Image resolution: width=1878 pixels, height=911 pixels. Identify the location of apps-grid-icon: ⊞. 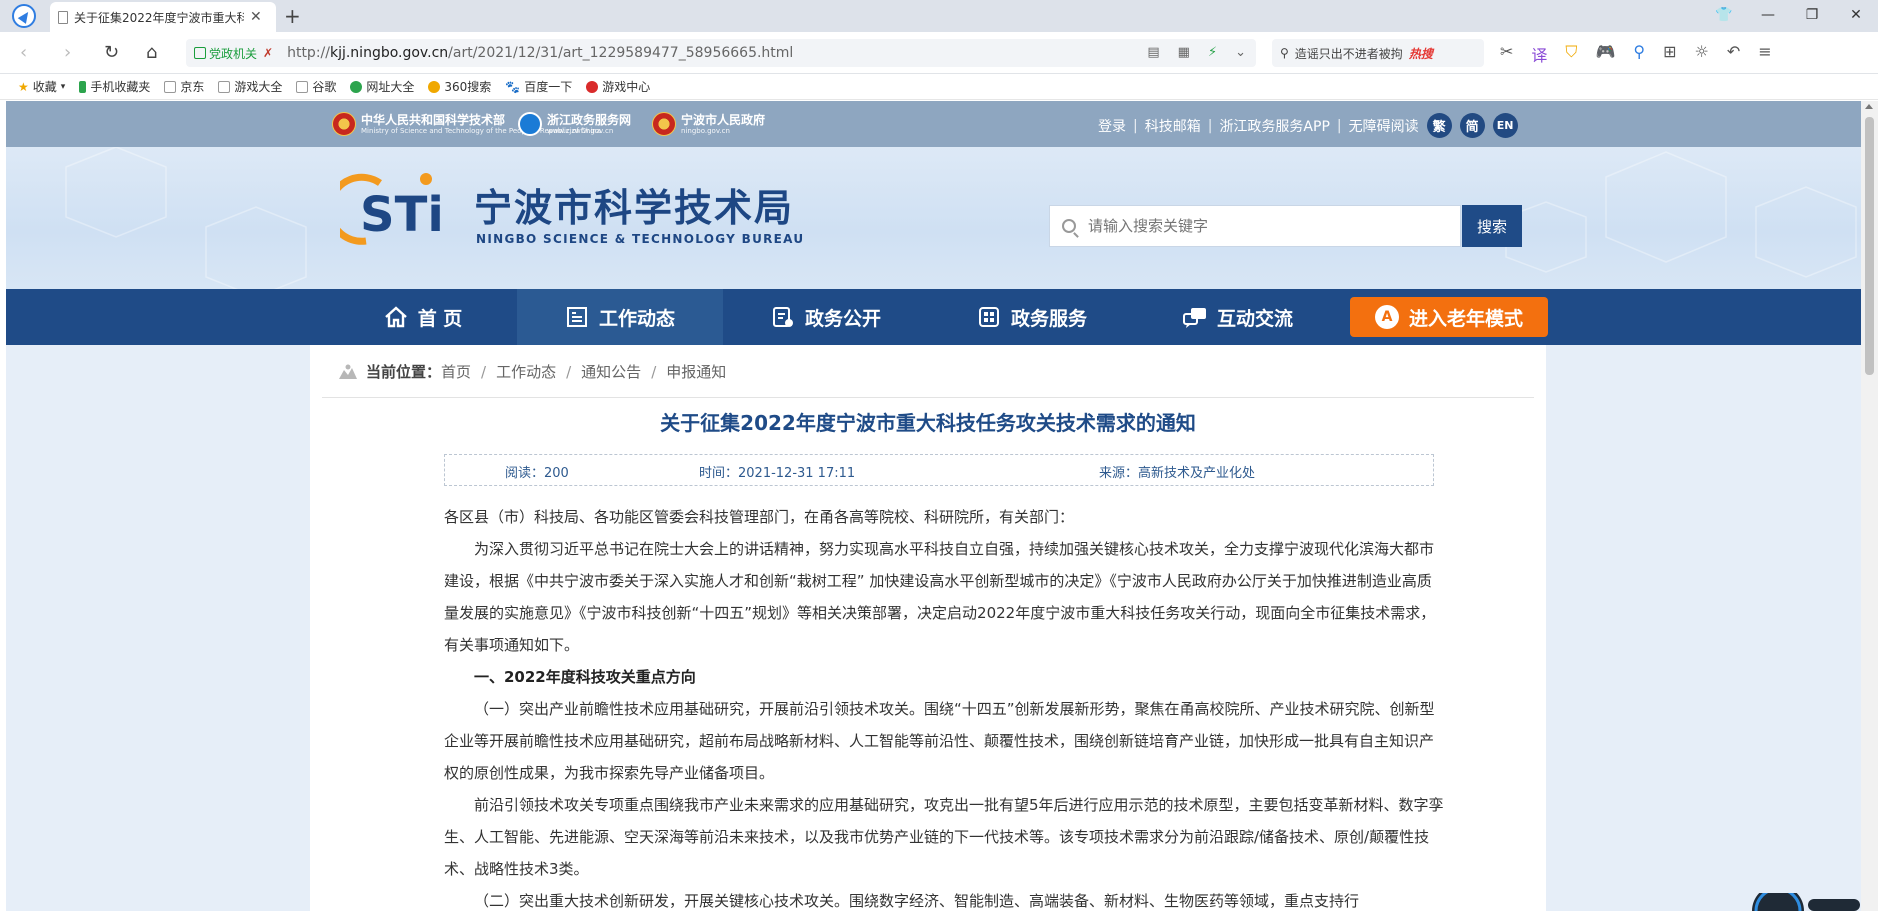
(1669, 54).